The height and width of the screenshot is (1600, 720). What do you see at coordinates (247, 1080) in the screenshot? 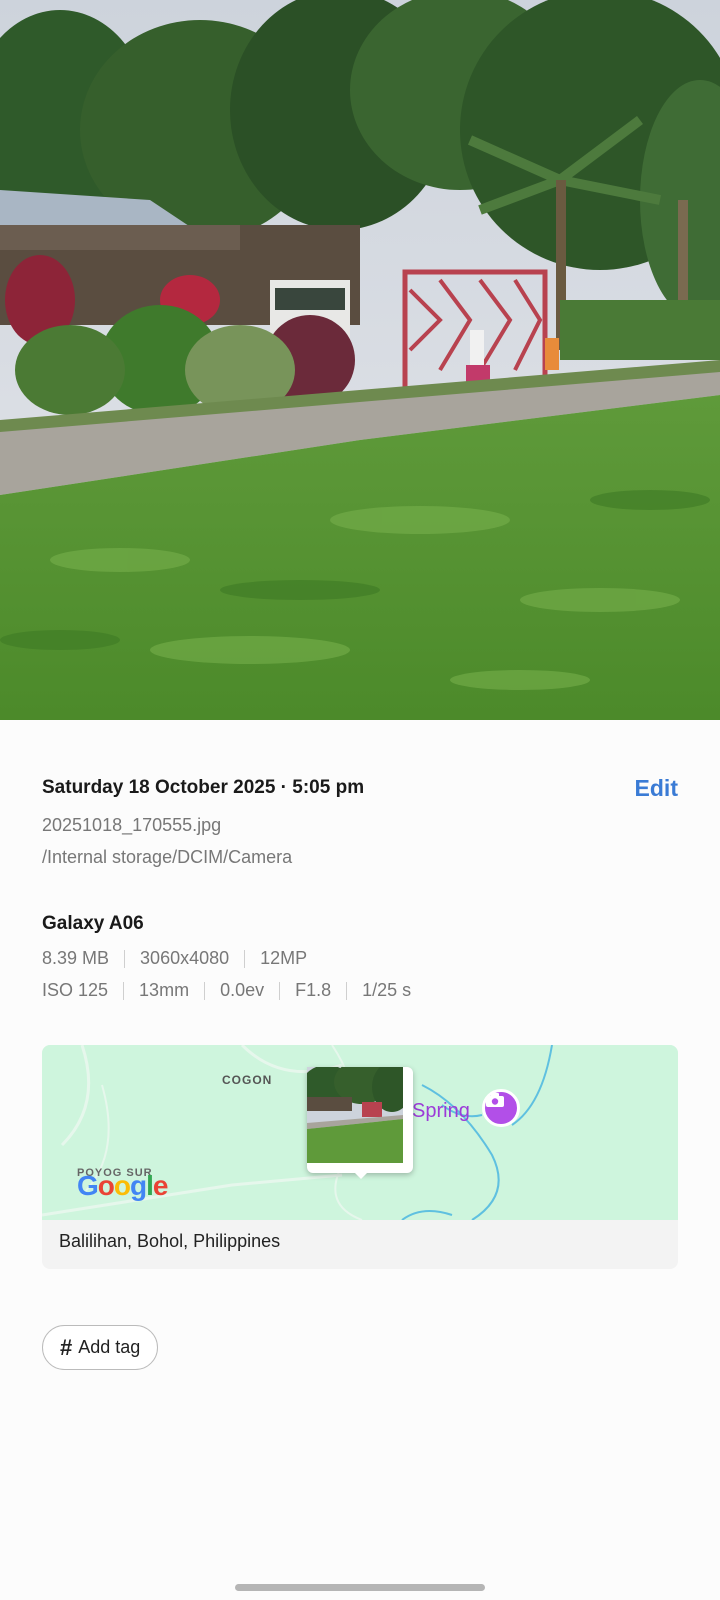
I see `map-area-label: COGON` at bounding box center [247, 1080].